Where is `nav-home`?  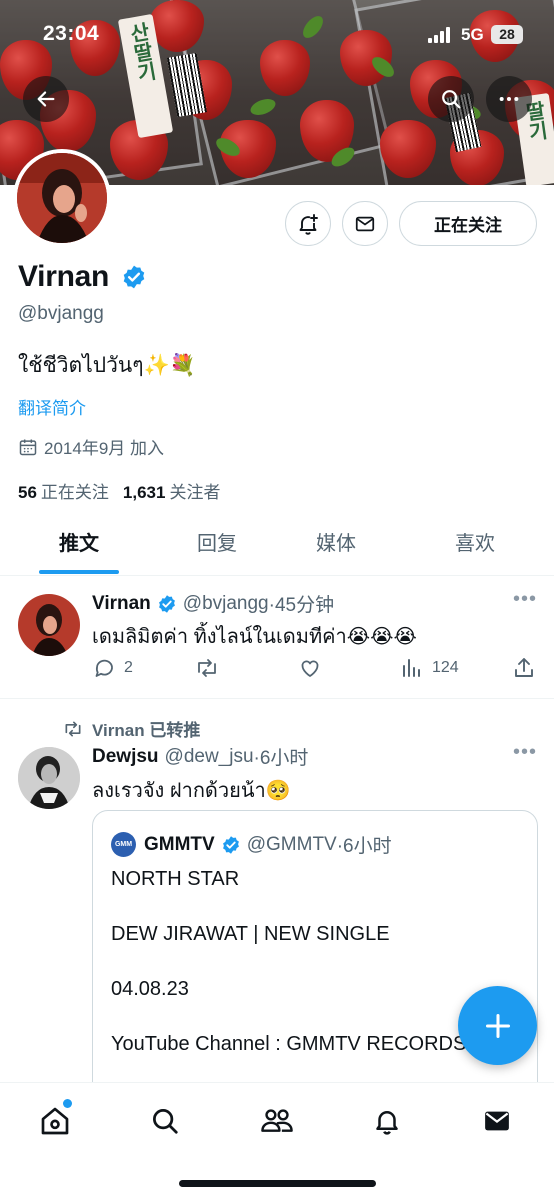 nav-home is located at coordinates (55, 1121).